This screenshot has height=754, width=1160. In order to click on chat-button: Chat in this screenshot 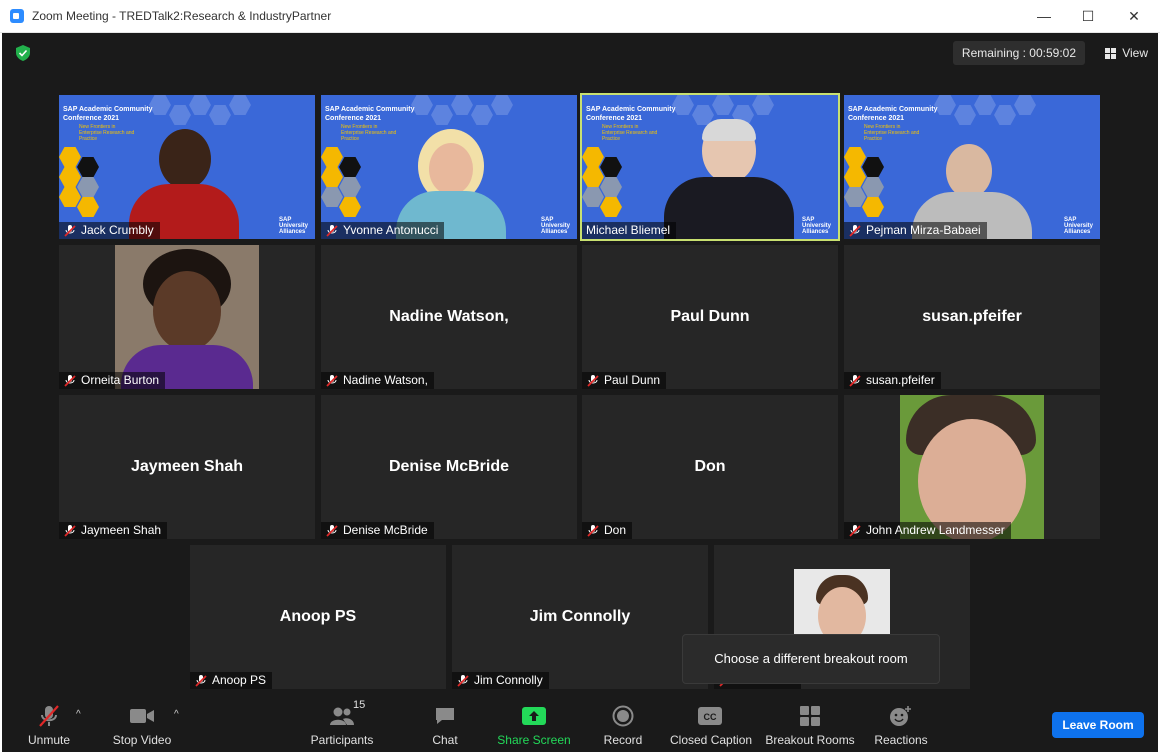, I will do `click(445, 725)`.